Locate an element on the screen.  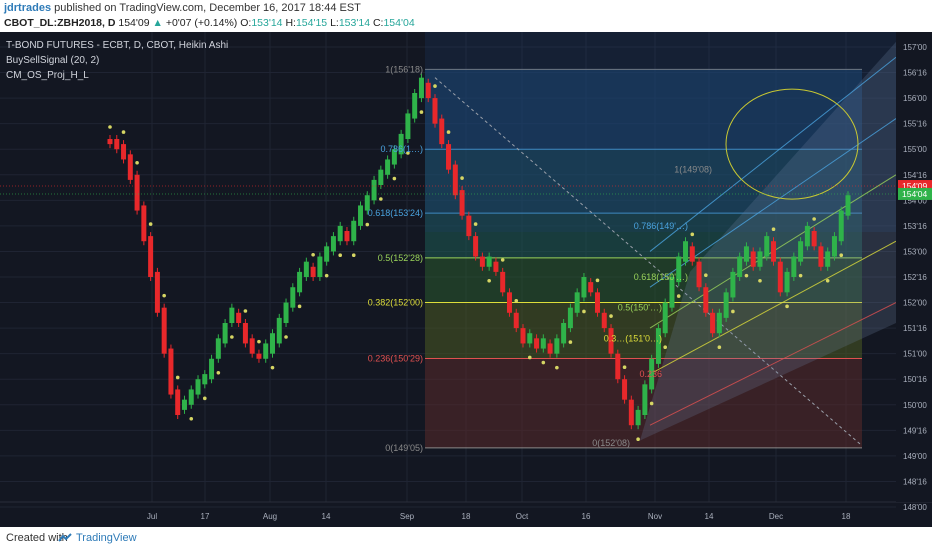
up-arrow-icon: ▲ is located at coordinates (157, 23).